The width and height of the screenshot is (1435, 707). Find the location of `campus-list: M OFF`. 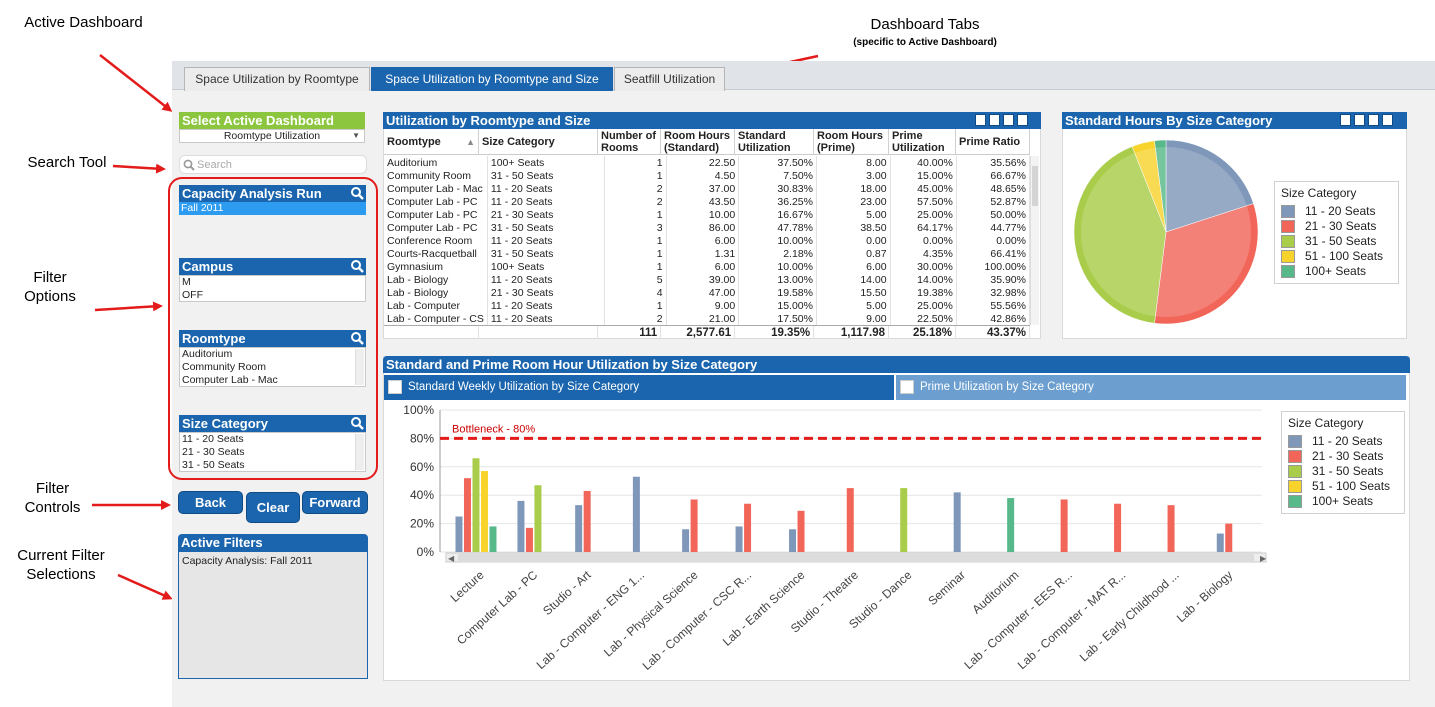

campus-list: M OFF is located at coordinates (272, 288).